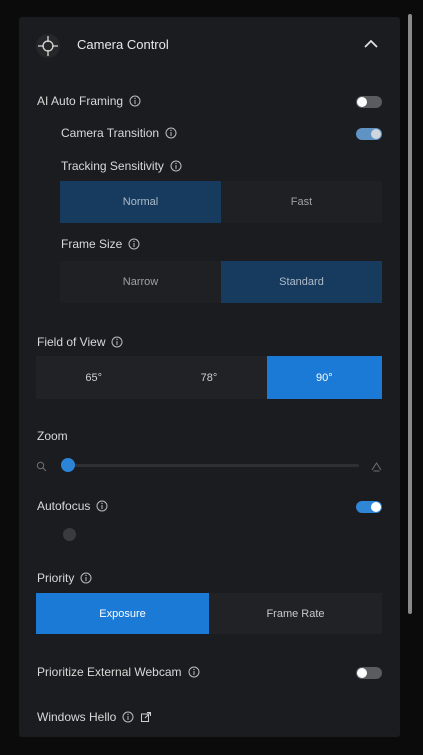 Image resolution: width=423 pixels, height=755 pixels. What do you see at coordinates (68, 465) in the screenshot?
I see `zoom-slider-handle` at bounding box center [68, 465].